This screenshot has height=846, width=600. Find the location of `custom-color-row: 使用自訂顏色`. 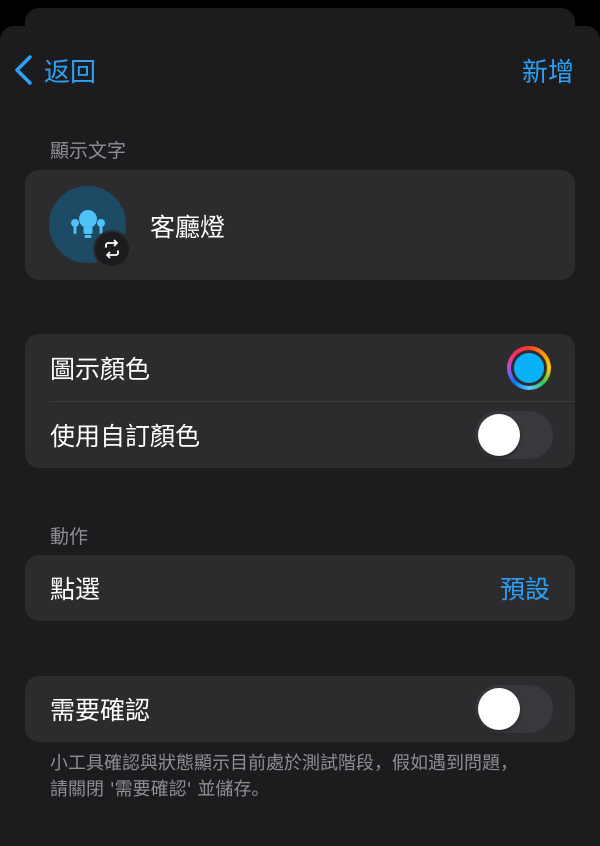

custom-color-row: 使用自訂顏色 is located at coordinates (300, 434).